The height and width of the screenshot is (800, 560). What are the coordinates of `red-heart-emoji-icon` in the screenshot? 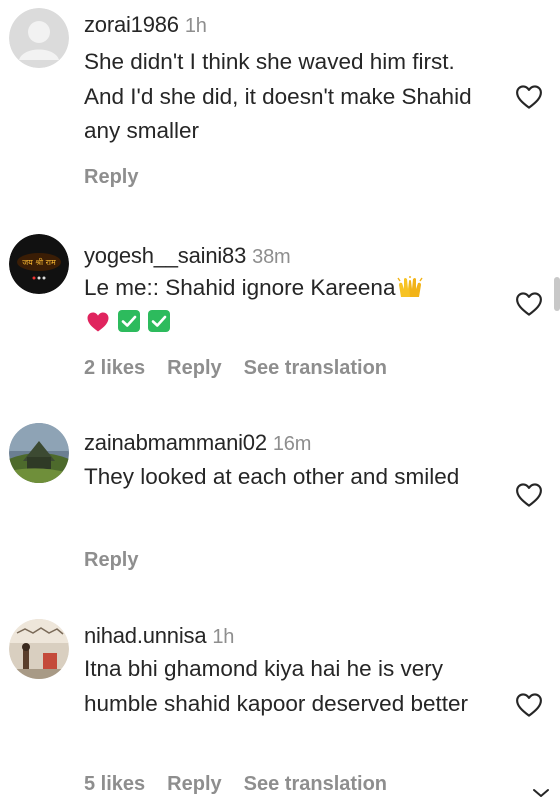 It's located at (98, 322).